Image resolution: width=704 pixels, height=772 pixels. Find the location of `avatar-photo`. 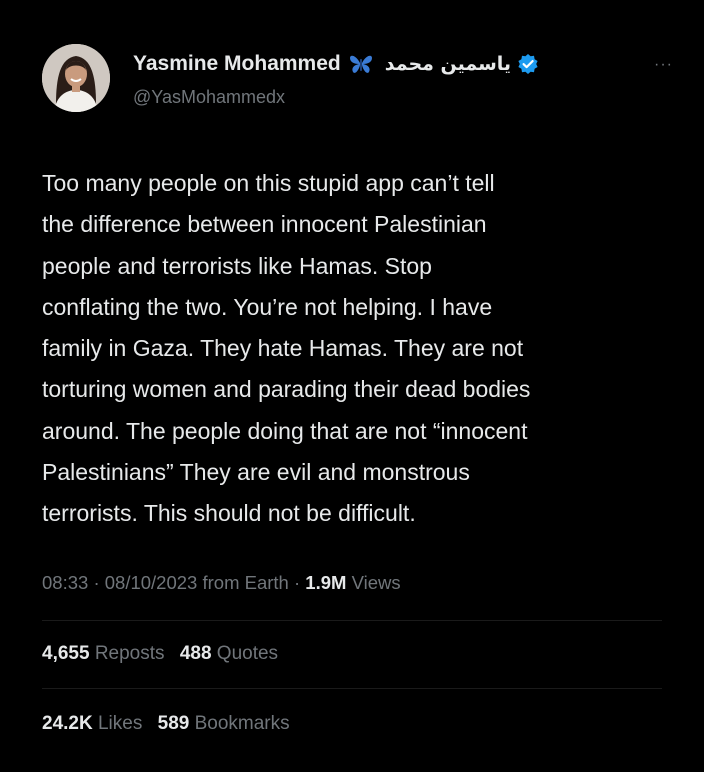

avatar-photo is located at coordinates (76, 78).